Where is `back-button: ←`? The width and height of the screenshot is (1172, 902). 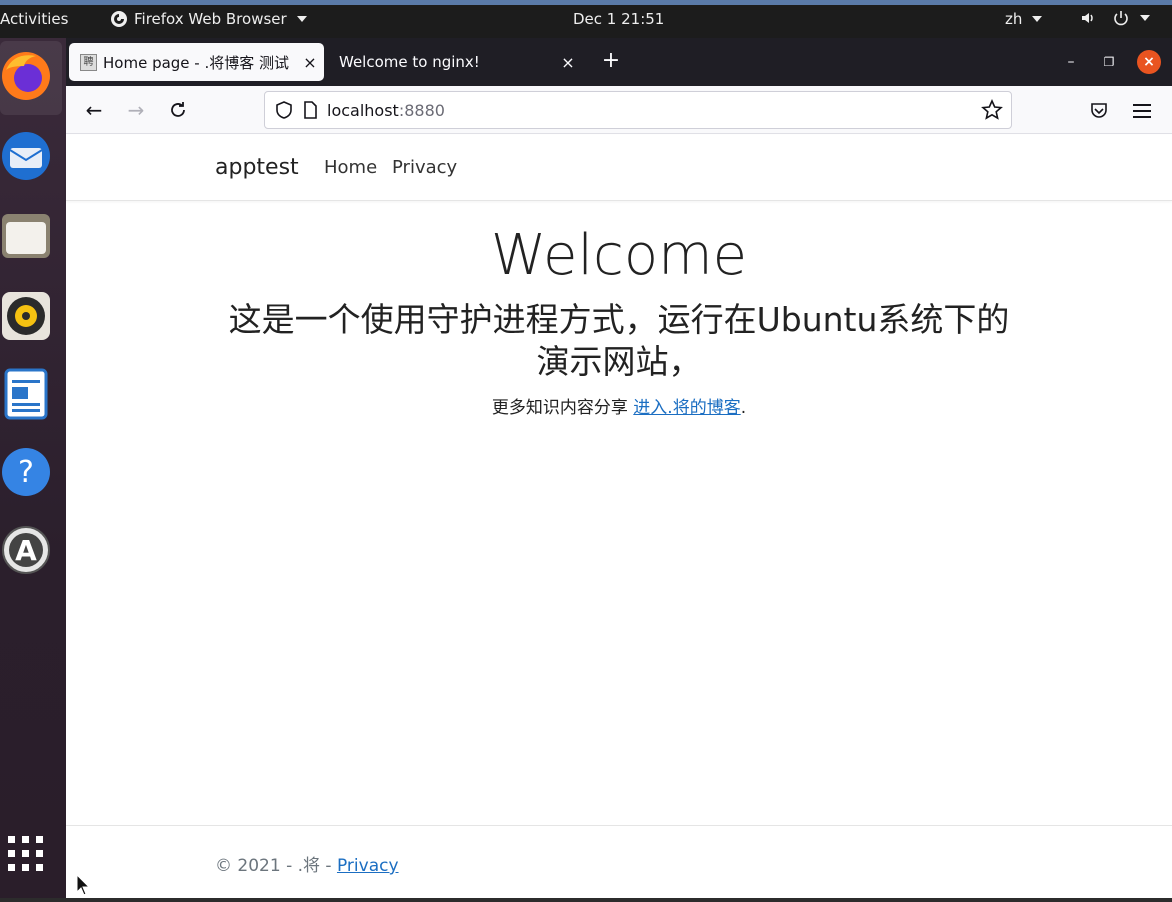
back-button: ← is located at coordinates (94, 111).